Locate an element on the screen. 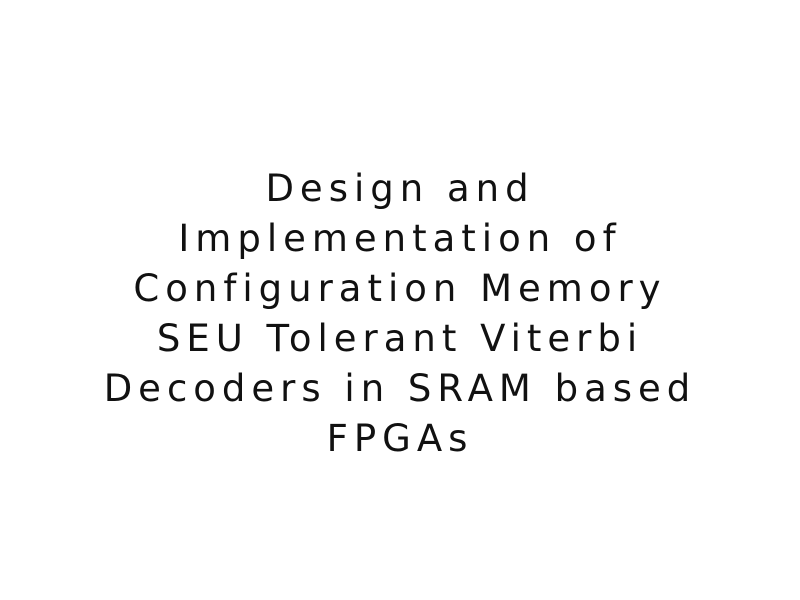  title-line: FPGAs is located at coordinates (400, 438).